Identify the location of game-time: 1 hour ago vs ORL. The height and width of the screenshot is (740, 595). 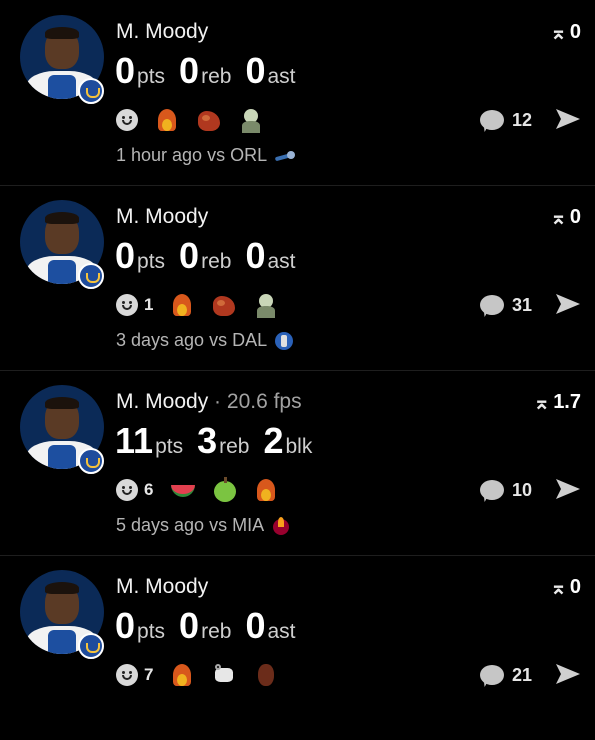
(192, 155).